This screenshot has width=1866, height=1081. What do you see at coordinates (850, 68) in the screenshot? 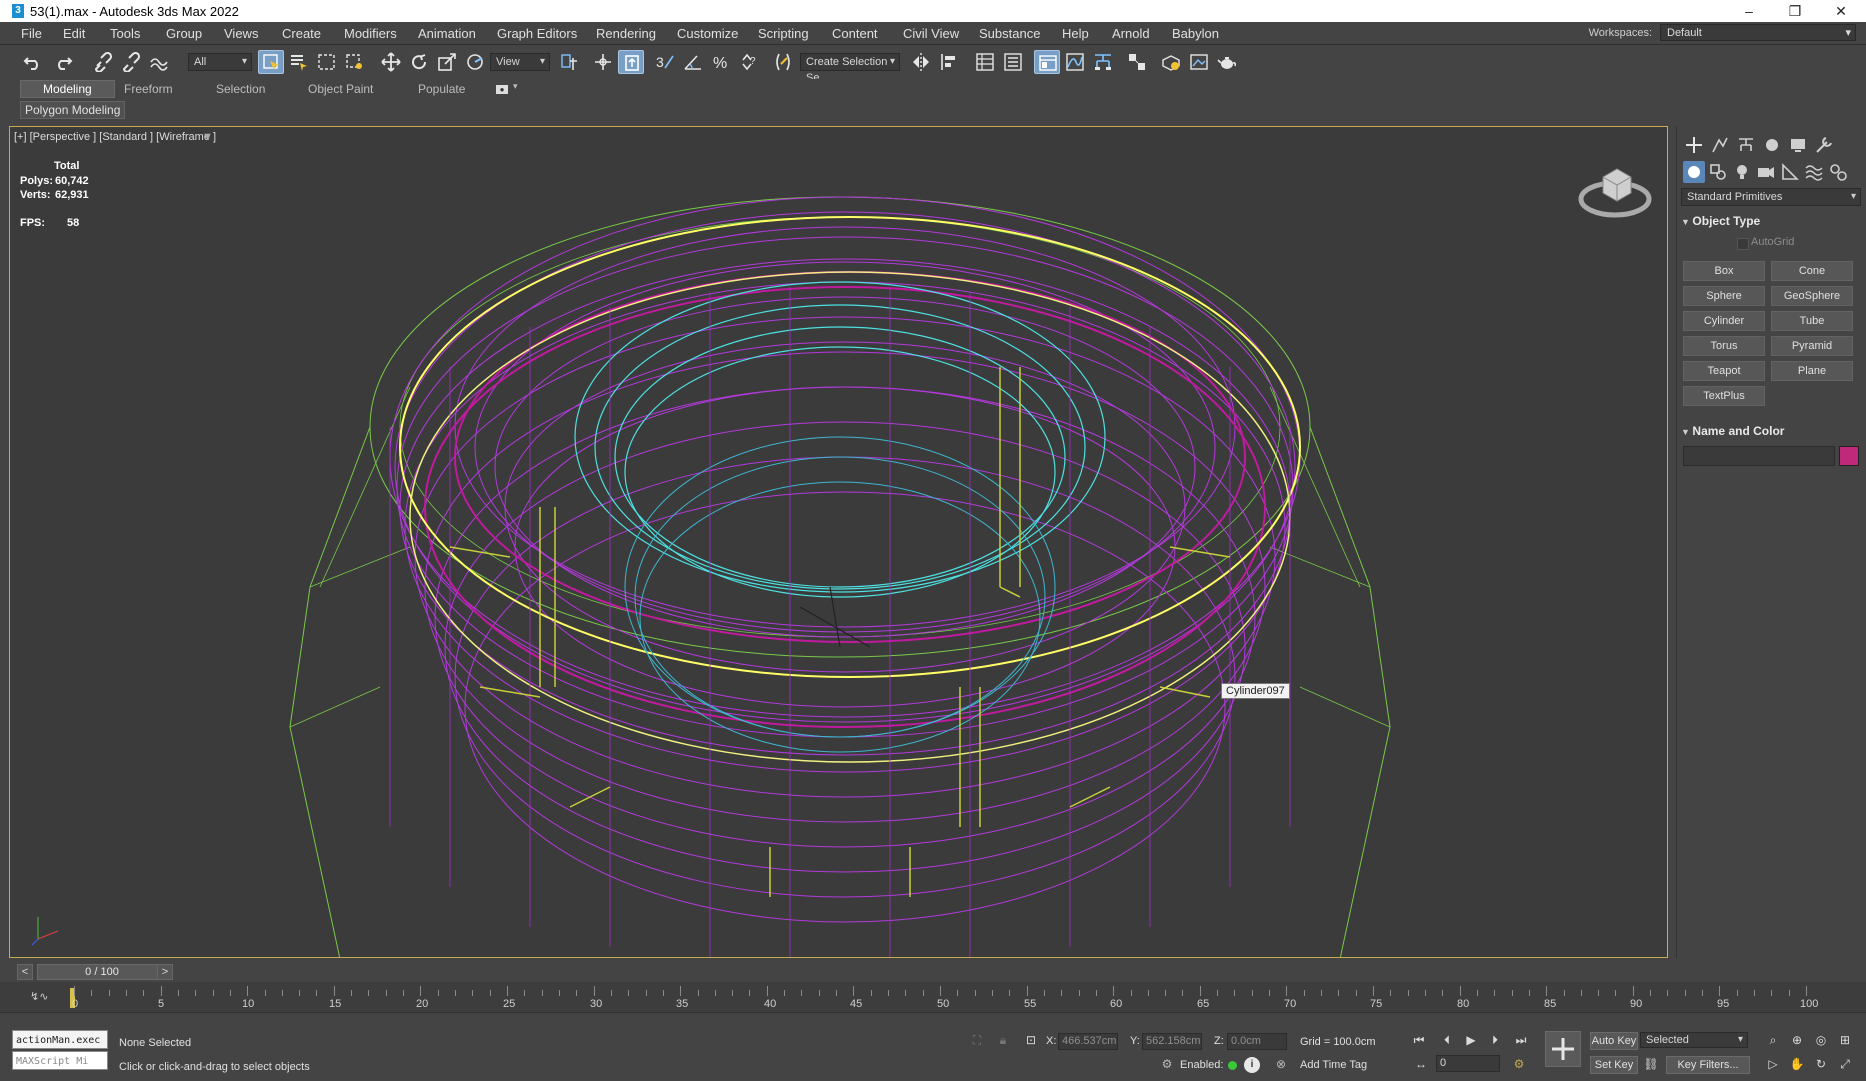
I see `named-selection-dropdown: Create Selection Se` at bounding box center [850, 68].